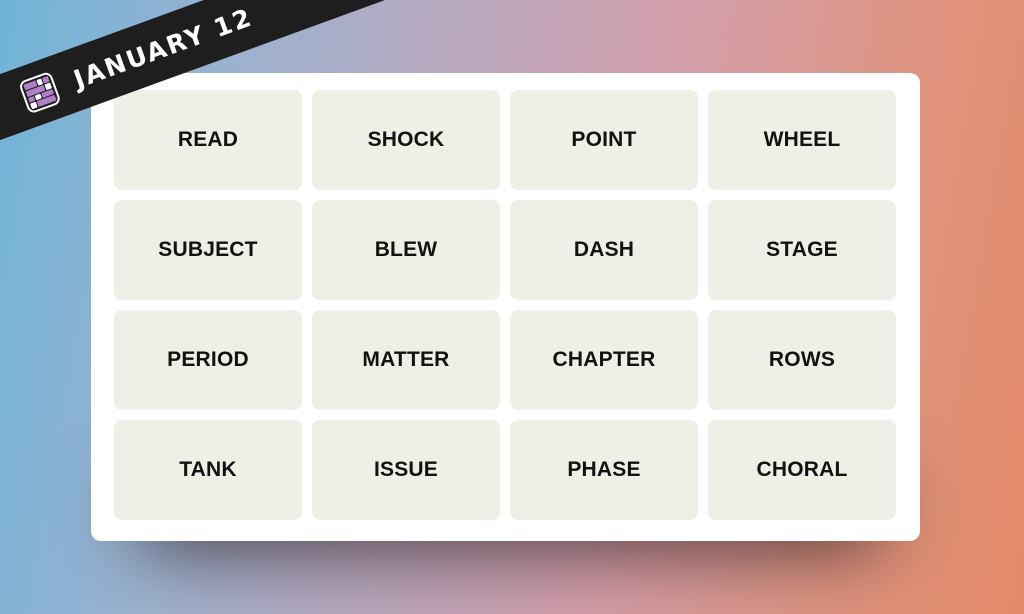  I want to click on word-label: WHEEL, so click(802, 139).